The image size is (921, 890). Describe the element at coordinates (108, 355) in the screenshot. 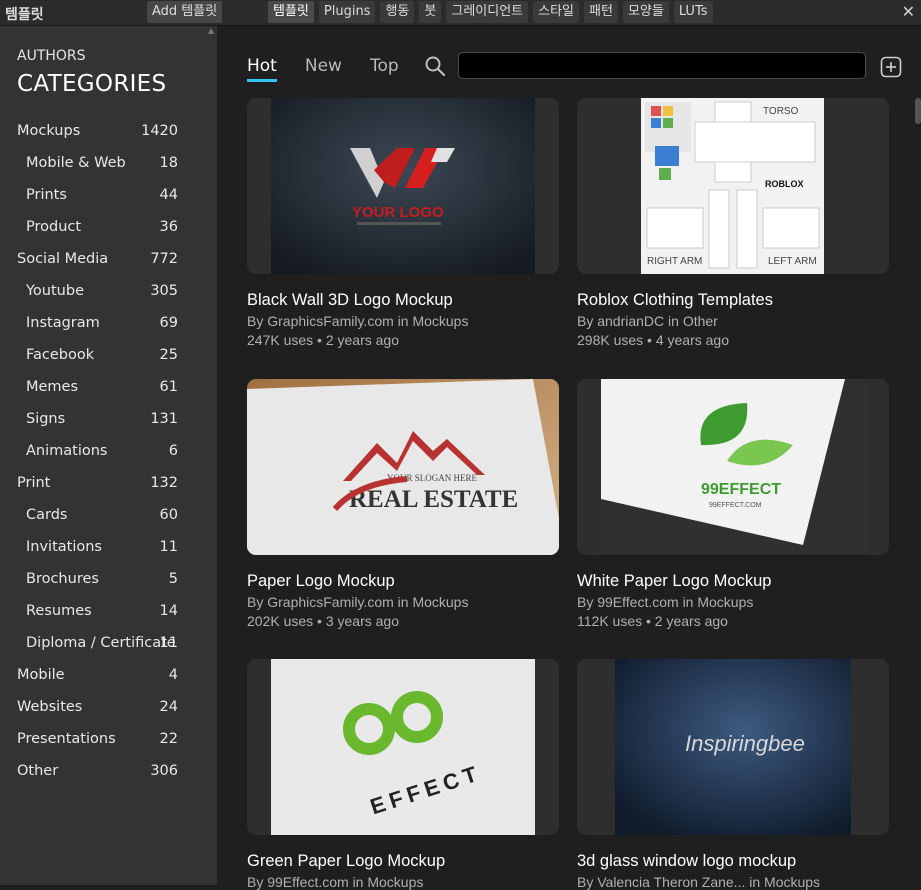

I see `category-item-facebook: Facebook 25` at that location.